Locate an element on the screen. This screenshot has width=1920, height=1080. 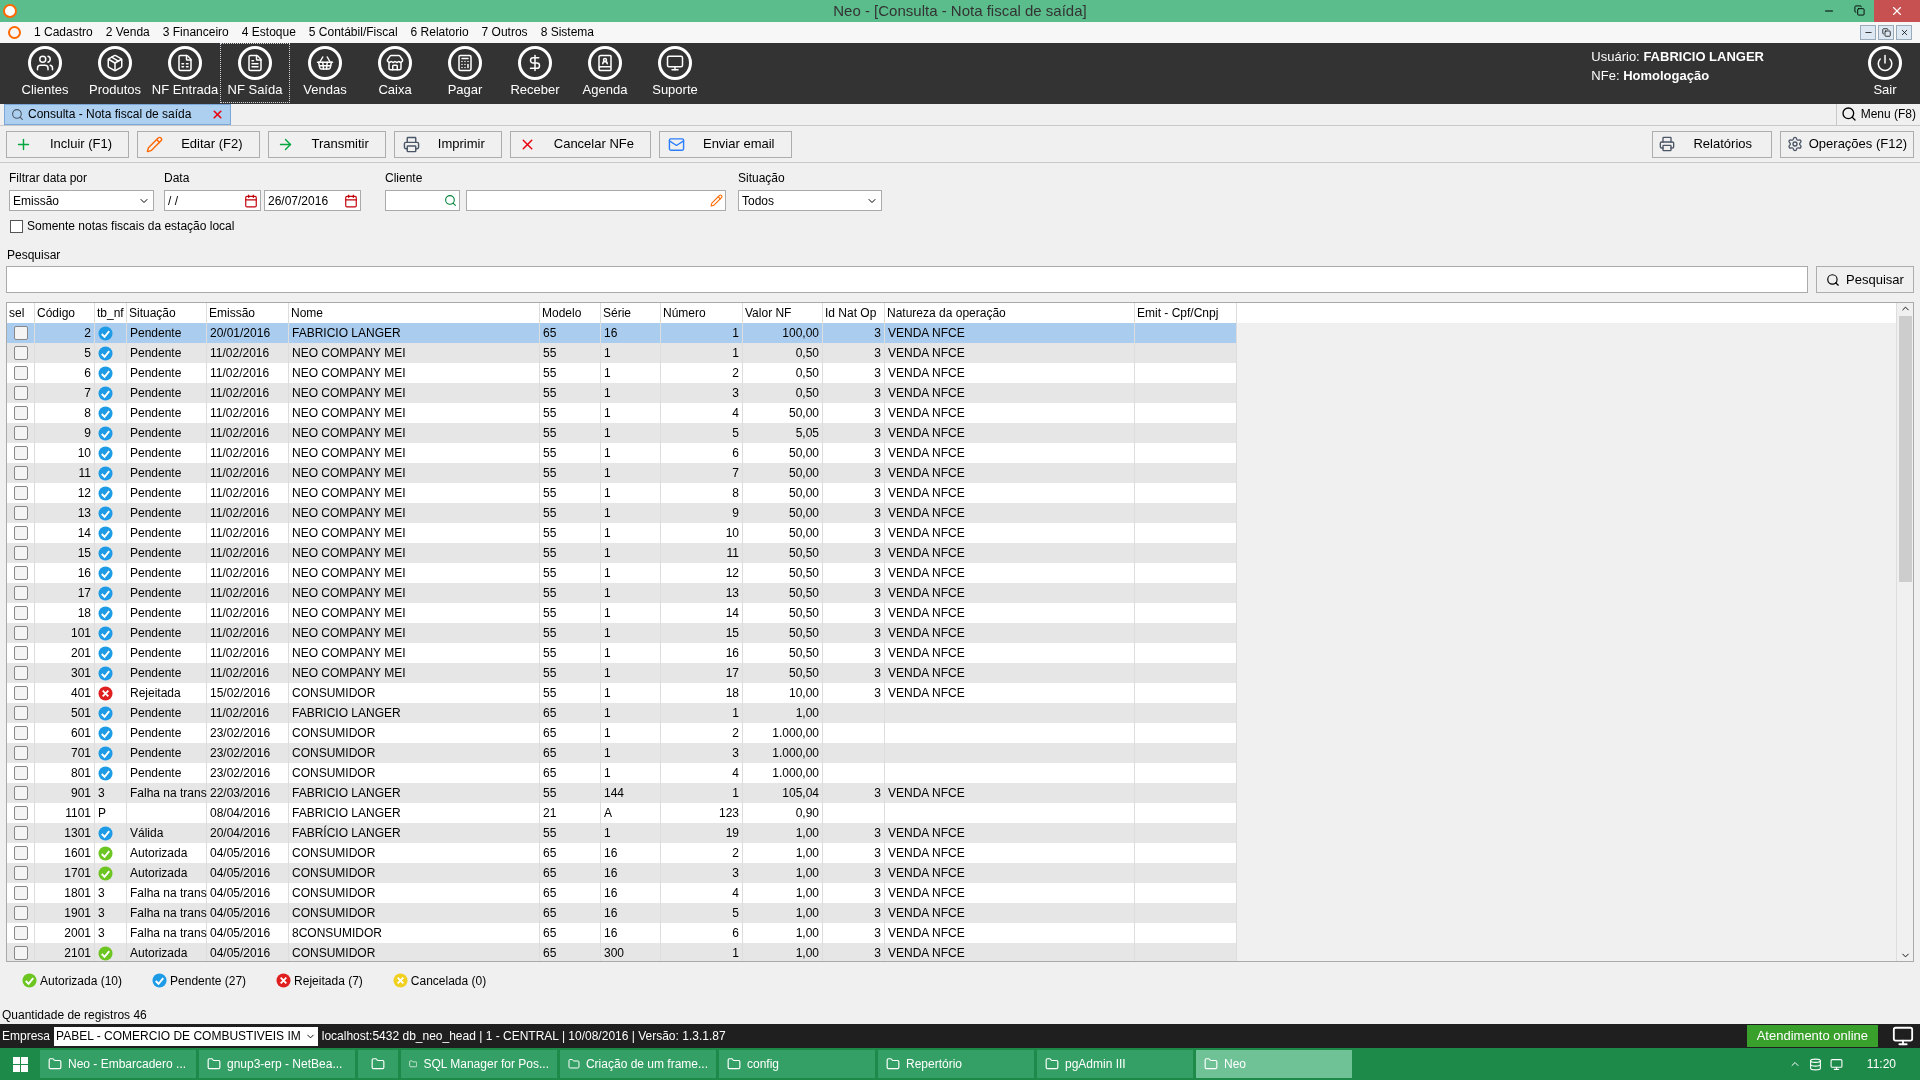
exit-button: Sair is located at coordinates (1885, 73).